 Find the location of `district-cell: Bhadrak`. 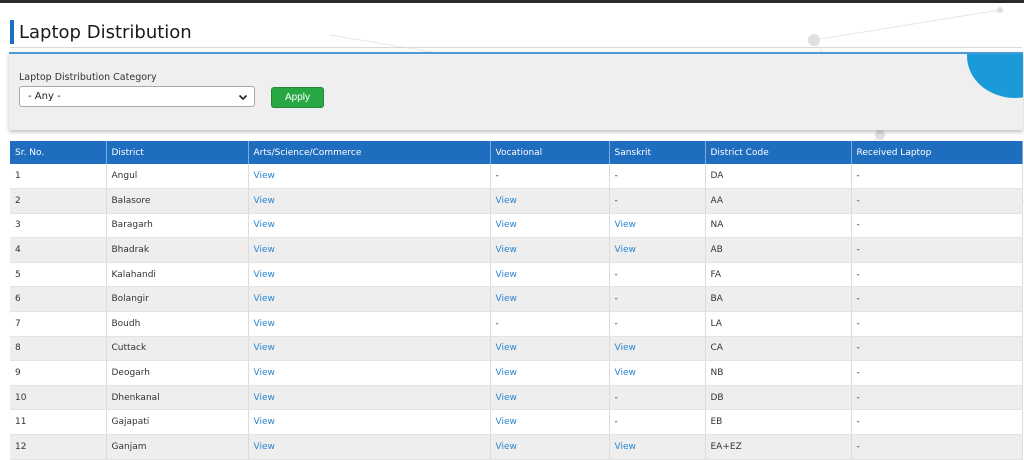

district-cell: Bhadrak is located at coordinates (177, 250).